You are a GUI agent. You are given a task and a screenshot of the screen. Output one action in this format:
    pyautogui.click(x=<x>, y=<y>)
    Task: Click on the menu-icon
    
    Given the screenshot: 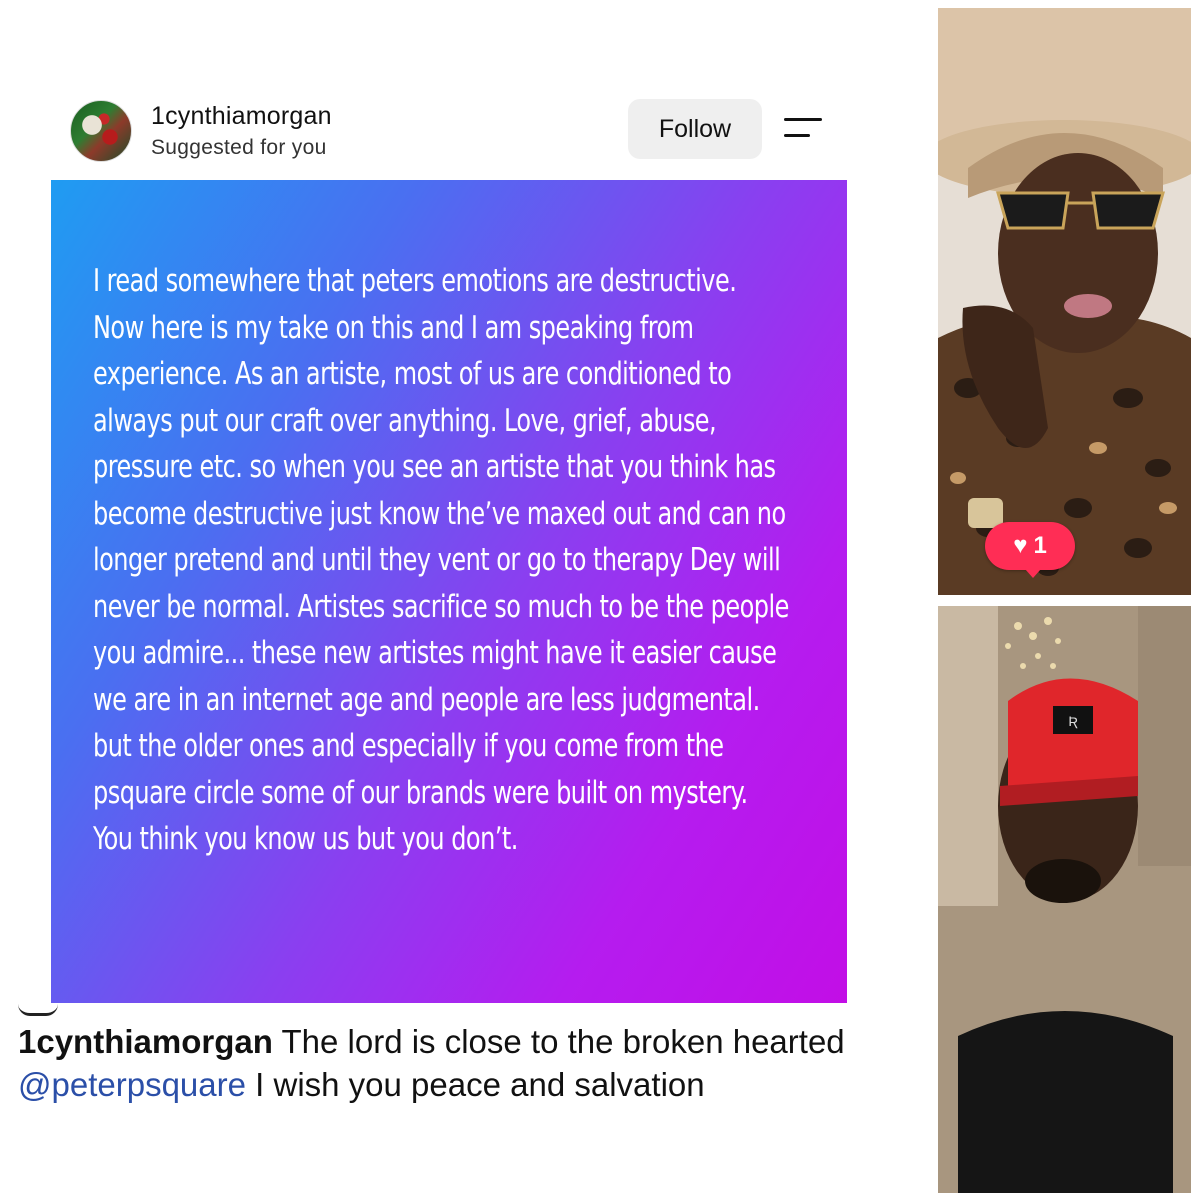 What is the action you would take?
    pyautogui.click(x=804, y=129)
    